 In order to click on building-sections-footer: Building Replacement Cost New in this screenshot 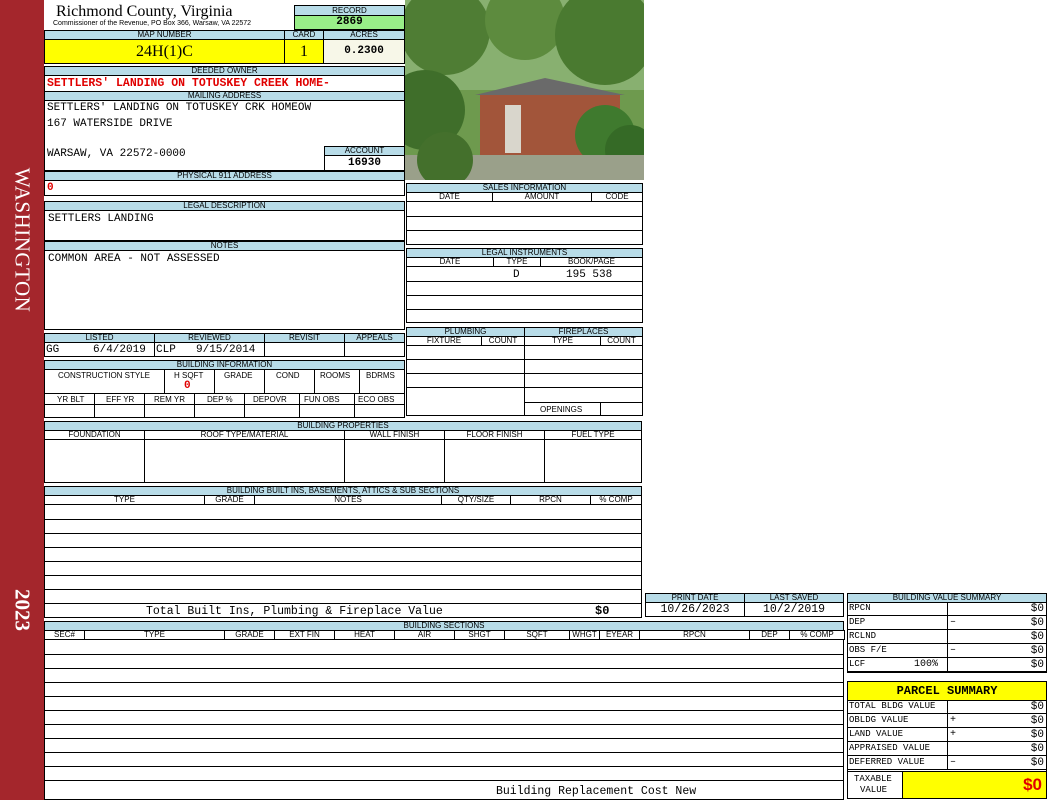, I will do `click(596, 791)`.